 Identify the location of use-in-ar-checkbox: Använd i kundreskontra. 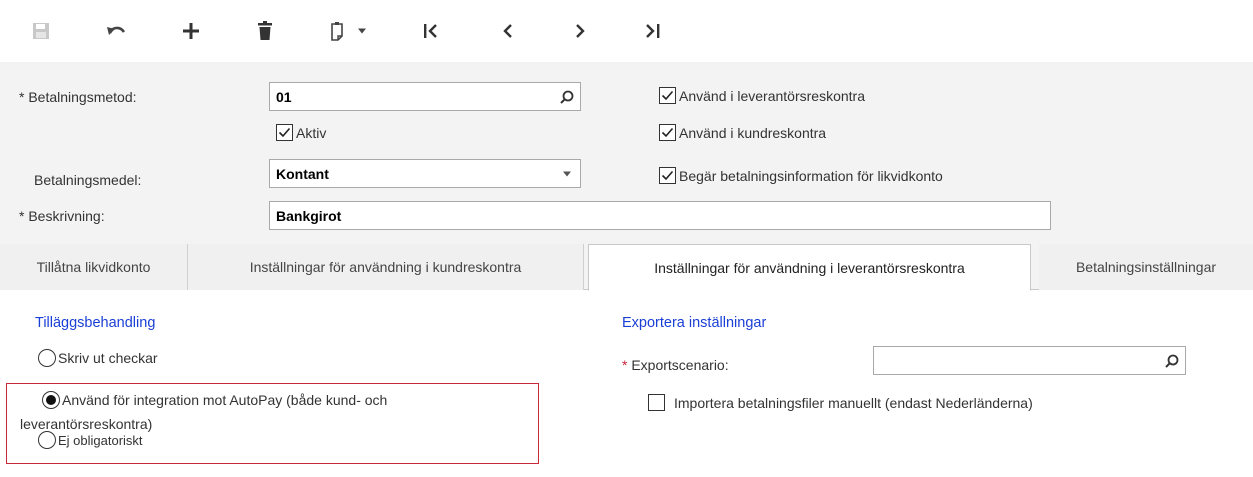
(742, 132).